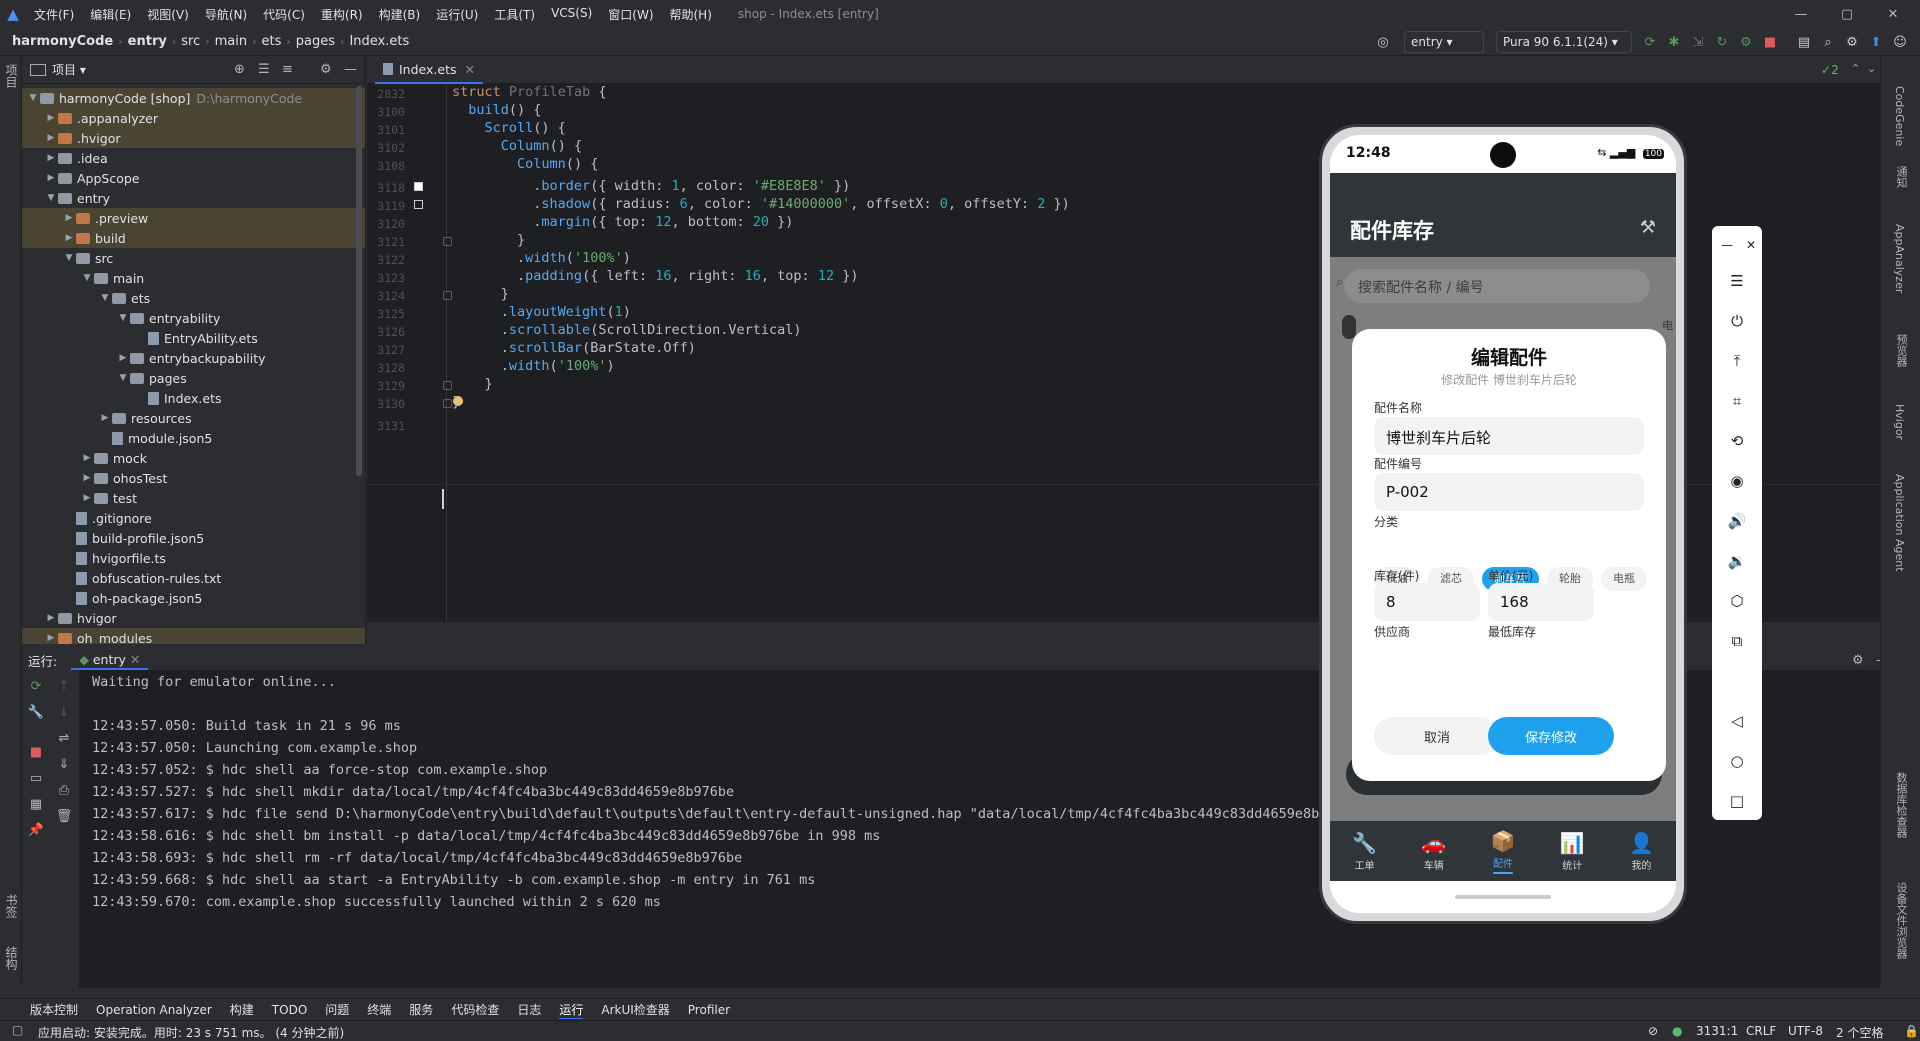  Describe the element at coordinates (193, 378) in the screenshot. I see `tree-item: ▼ pages` at that location.